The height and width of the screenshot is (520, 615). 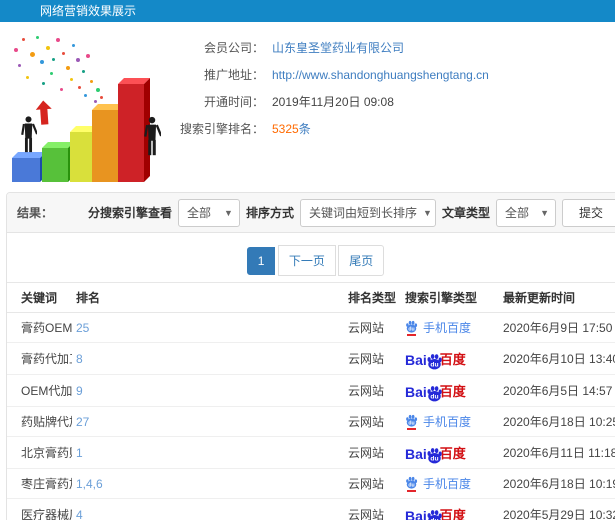 I want to click on info-row: 开通时间： 2019年11月20日 09:08, so click(x=394, y=101).